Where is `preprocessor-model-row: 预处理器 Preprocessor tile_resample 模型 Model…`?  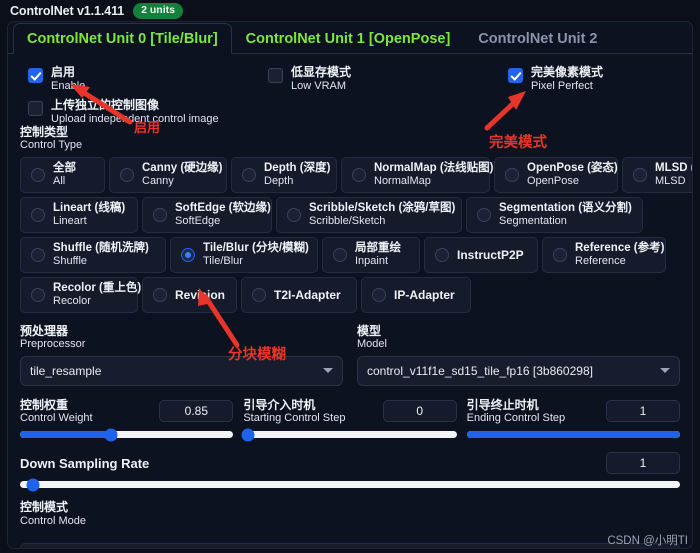
preprocessor-model-row: 预处理器 Preprocessor tile_resample 模型 Model… is located at coordinates (350, 355).